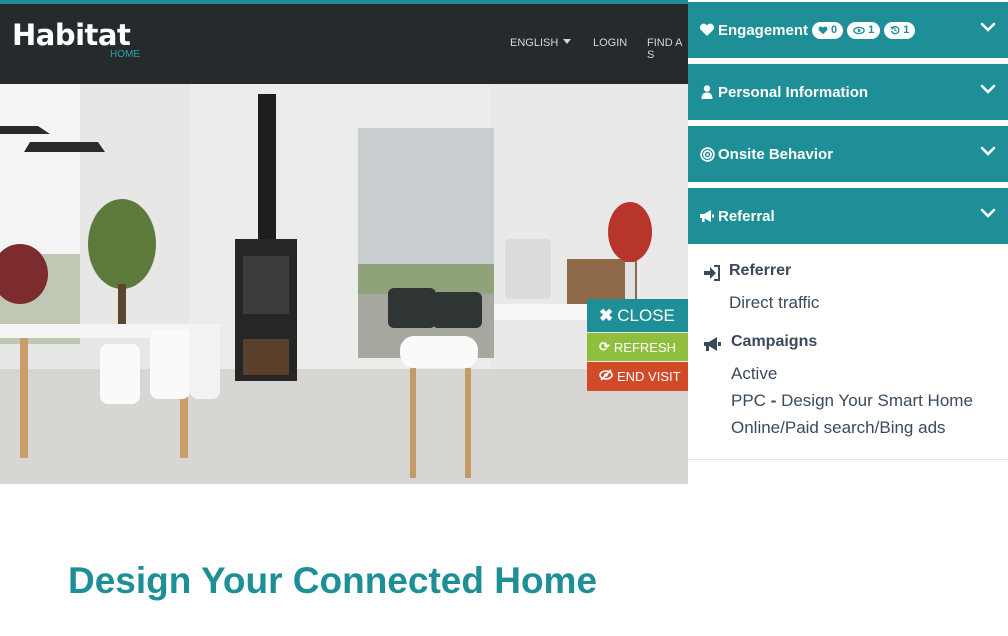 Image resolution: width=1008 pixels, height=636 pixels. What do you see at coordinates (707, 154) in the screenshot?
I see `target-icon` at bounding box center [707, 154].